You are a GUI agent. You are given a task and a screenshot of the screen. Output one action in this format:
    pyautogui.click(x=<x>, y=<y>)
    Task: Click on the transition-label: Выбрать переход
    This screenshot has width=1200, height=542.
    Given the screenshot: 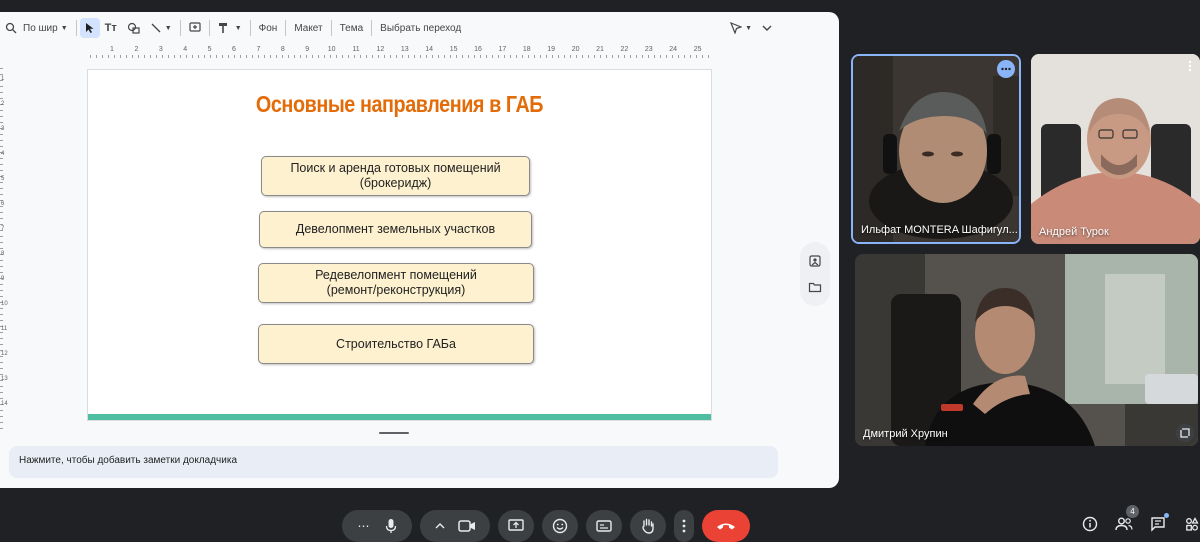 What is the action you would take?
    pyautogui.click(x=421, y=28)
    